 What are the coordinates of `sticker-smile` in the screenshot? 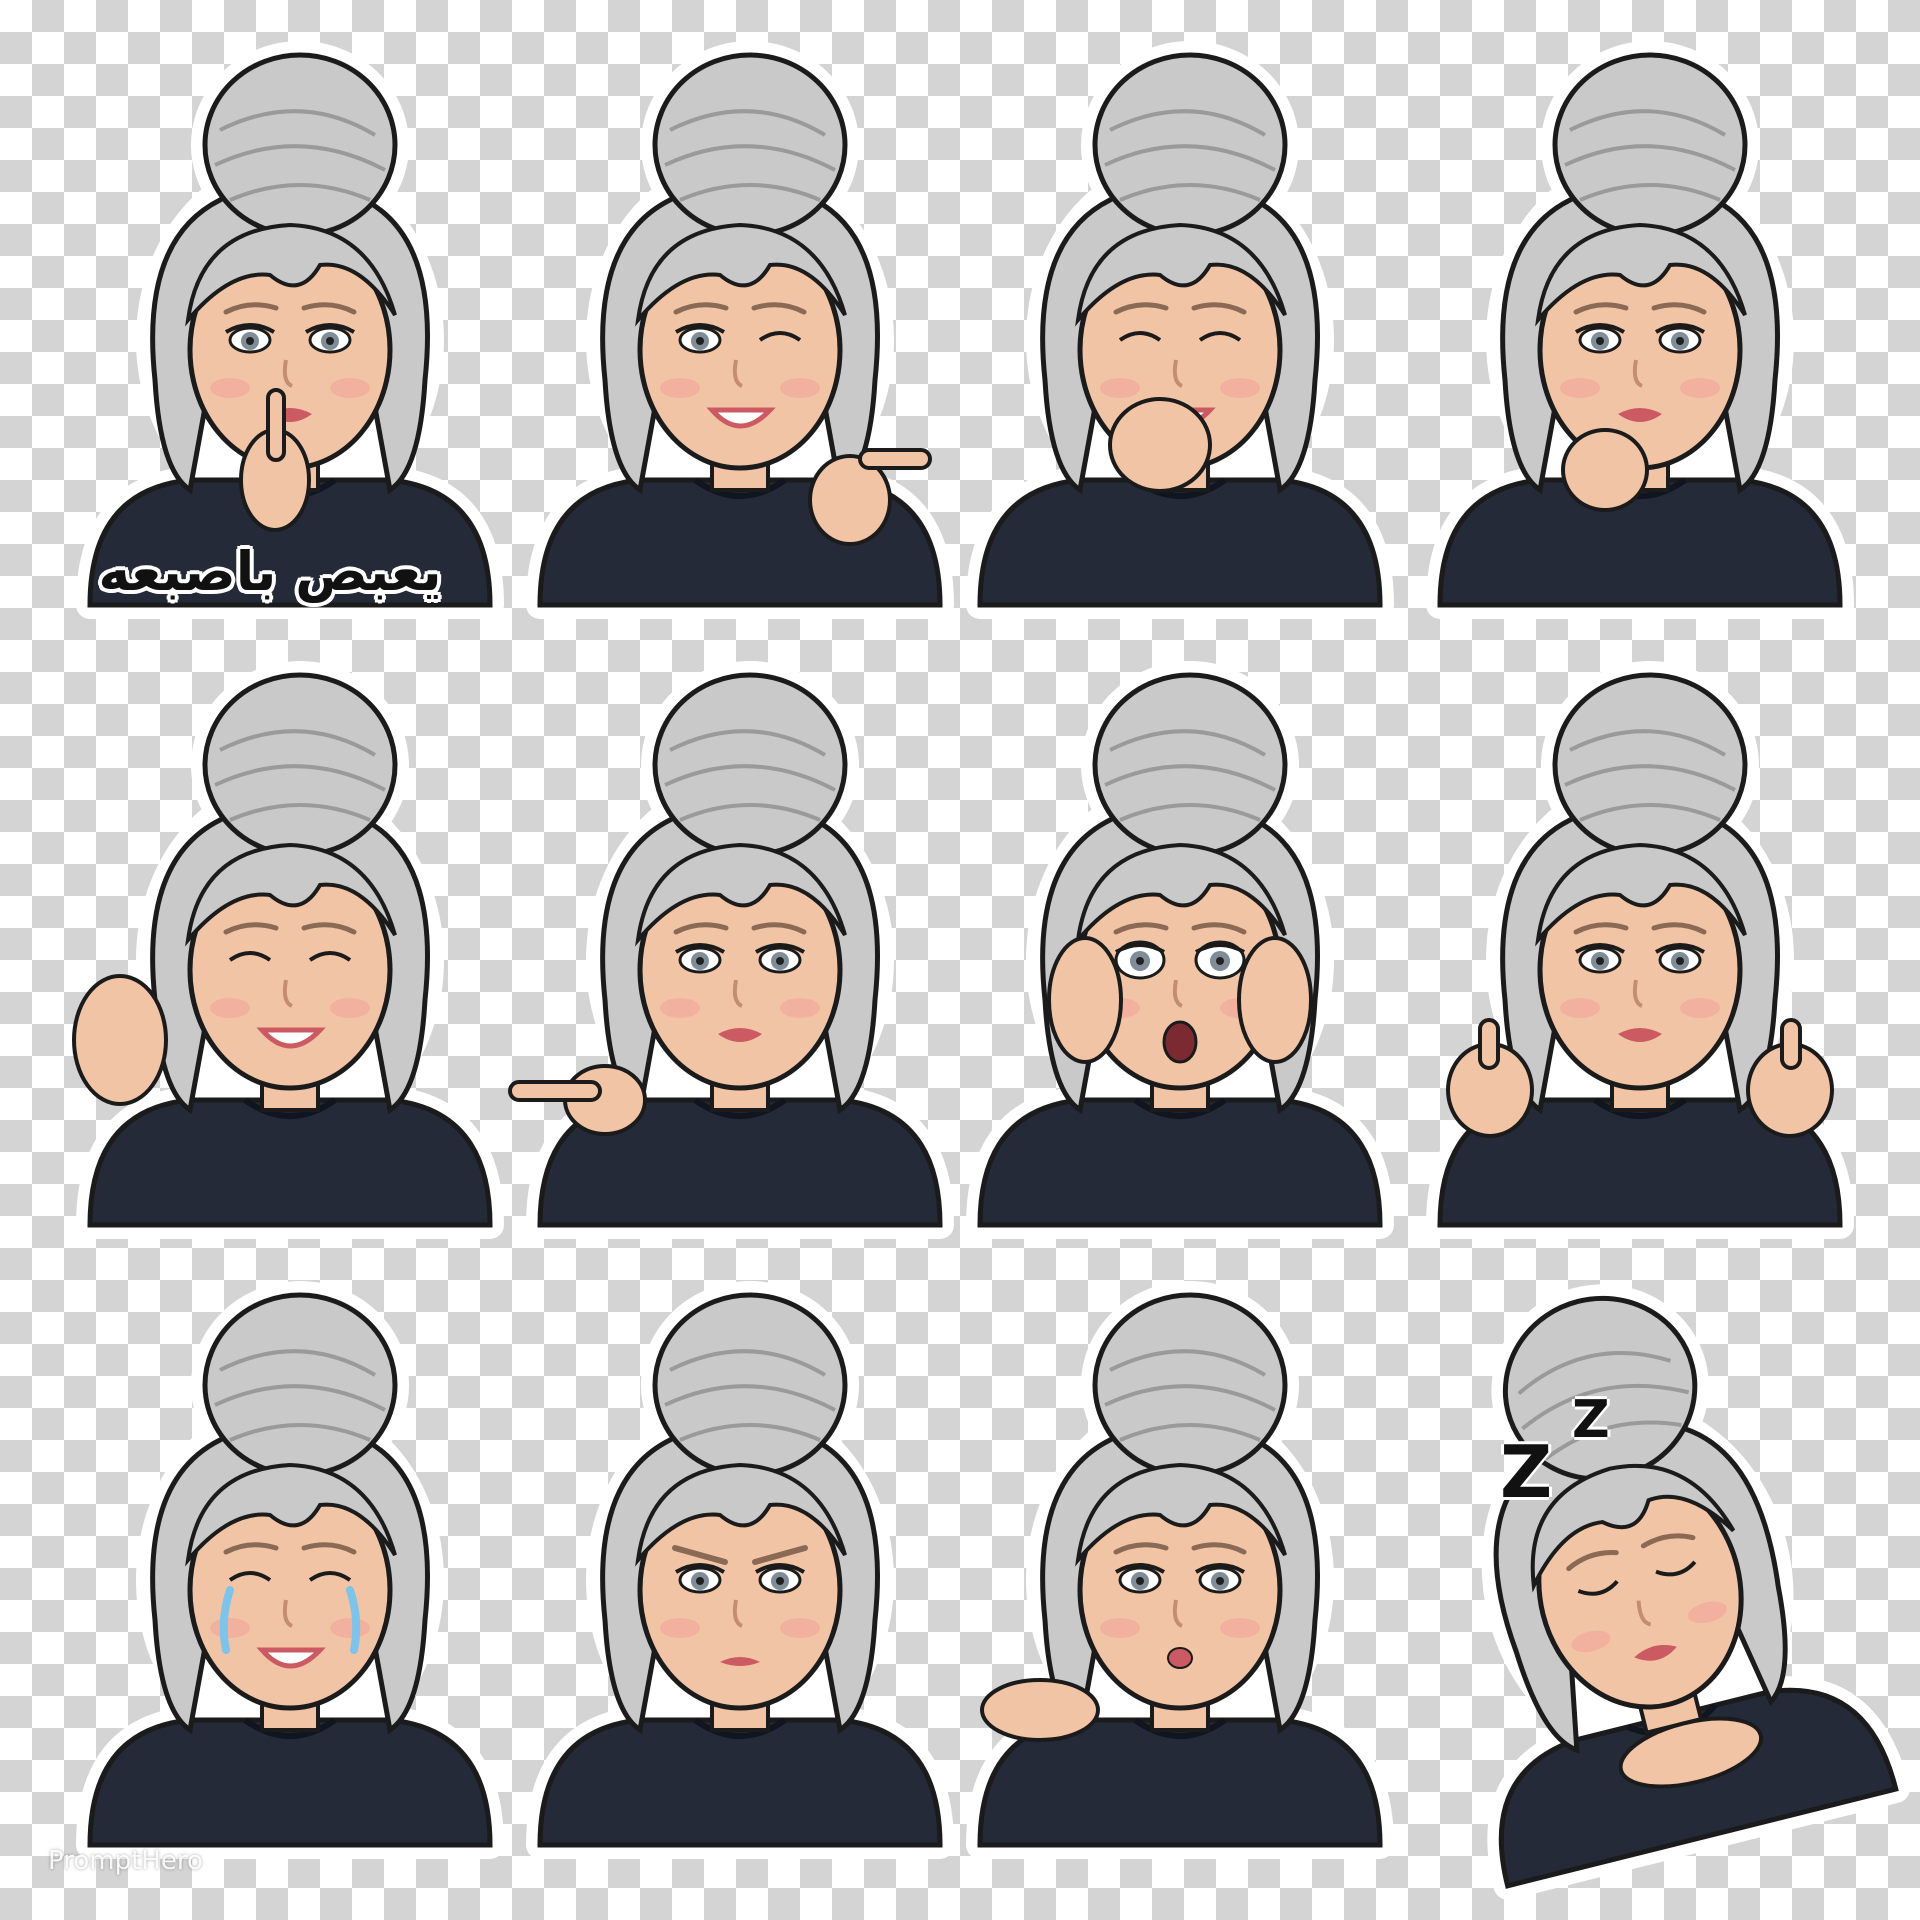 It's located at (1640, 950).